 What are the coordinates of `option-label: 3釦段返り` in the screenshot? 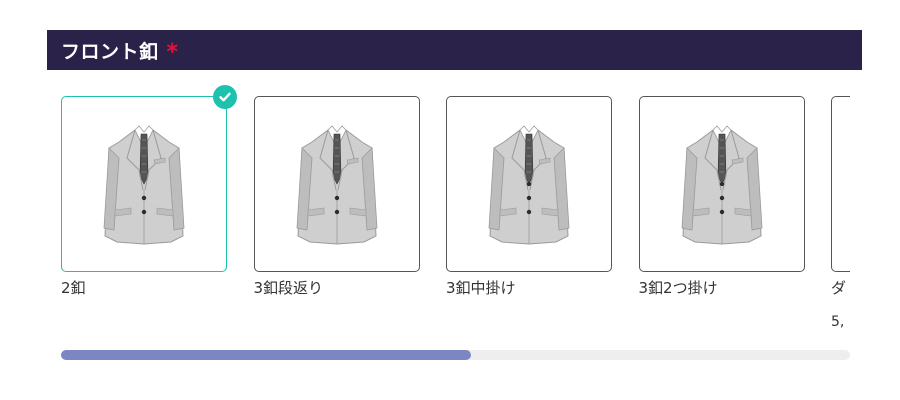 It's located at (288, 288).